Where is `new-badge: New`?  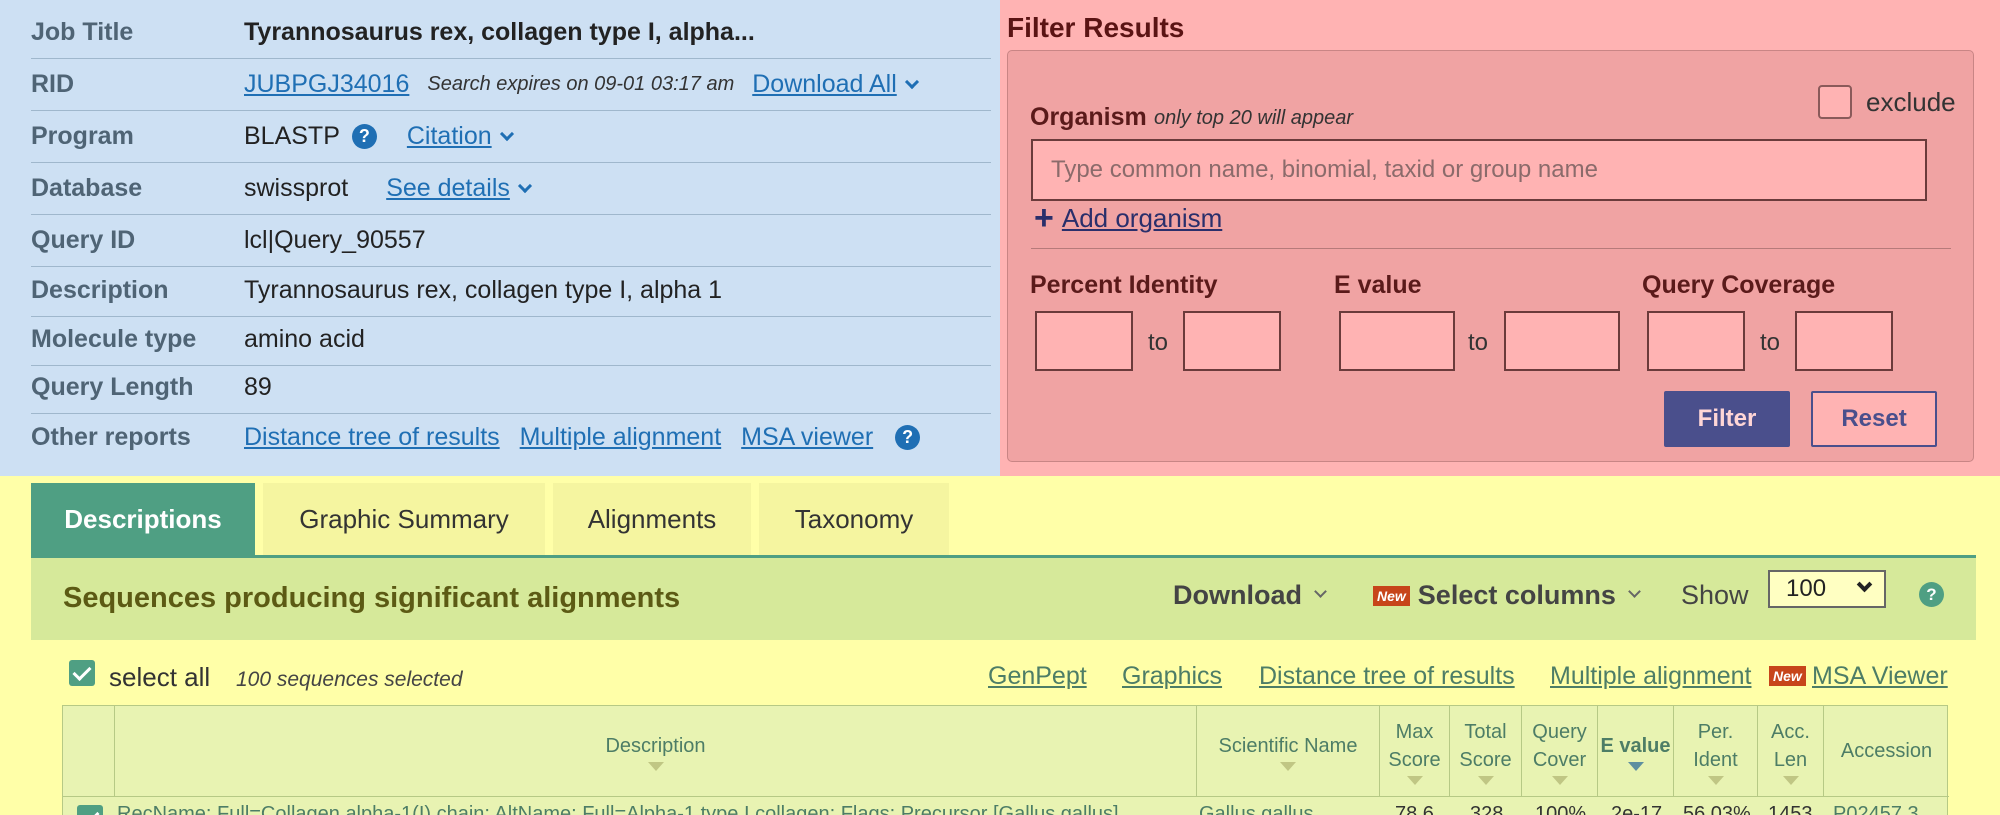
new-badge: New is located at coordinates (1787, 676).